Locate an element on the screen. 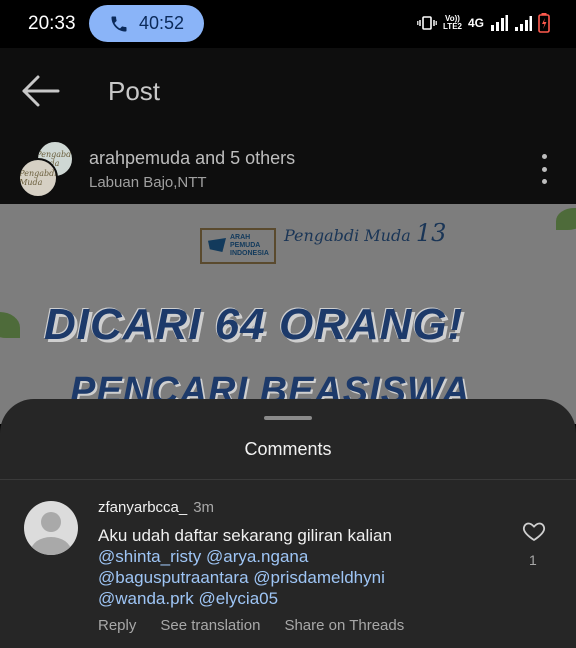 The width and height of the screenshot is (576, 648). commenter-avatar is located at coordinates (51, 528).